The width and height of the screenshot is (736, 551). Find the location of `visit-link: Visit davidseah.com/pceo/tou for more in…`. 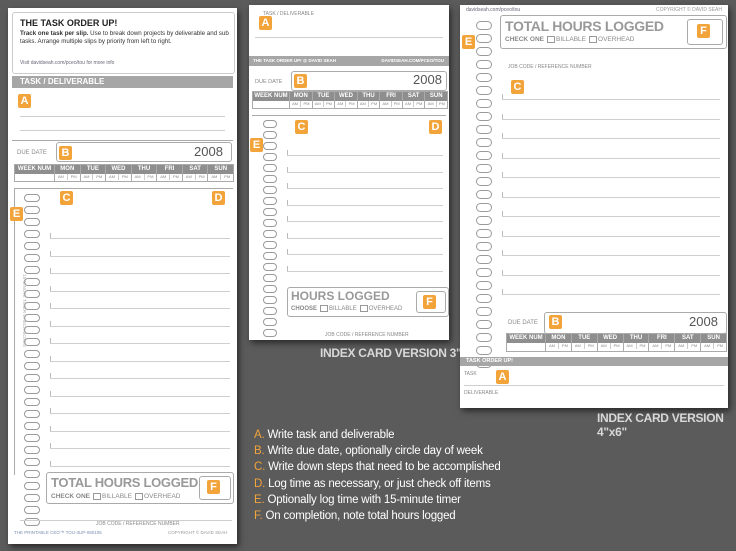

visit-link: Visit davidseah.com/pceo/tou for more in… is located at coordinates (67, 63).